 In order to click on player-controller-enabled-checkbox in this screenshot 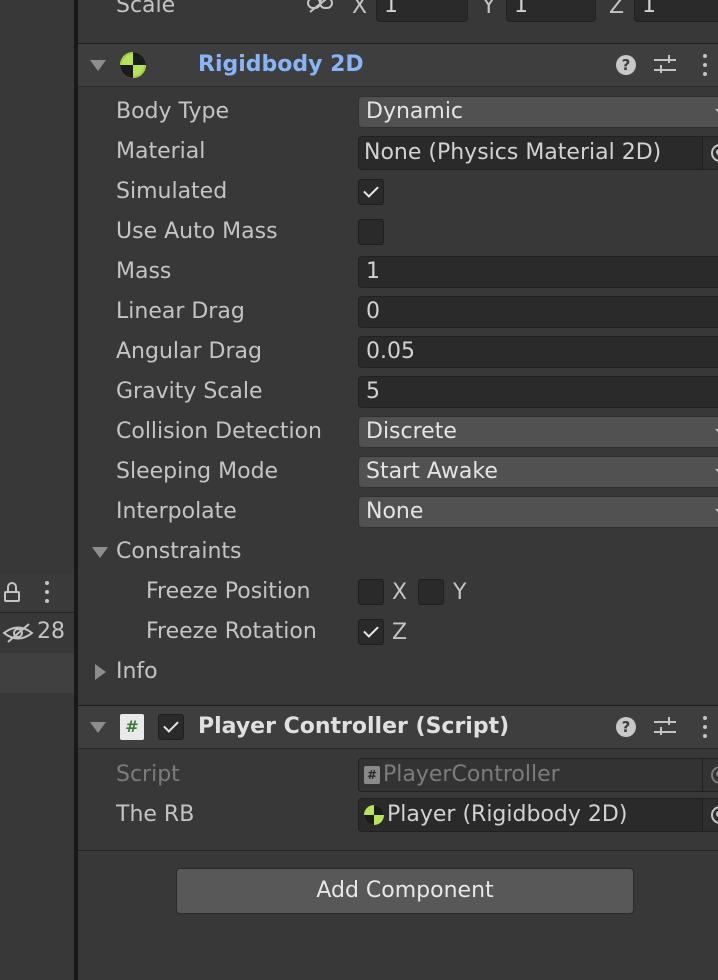, I will do `click(171, 727)`.